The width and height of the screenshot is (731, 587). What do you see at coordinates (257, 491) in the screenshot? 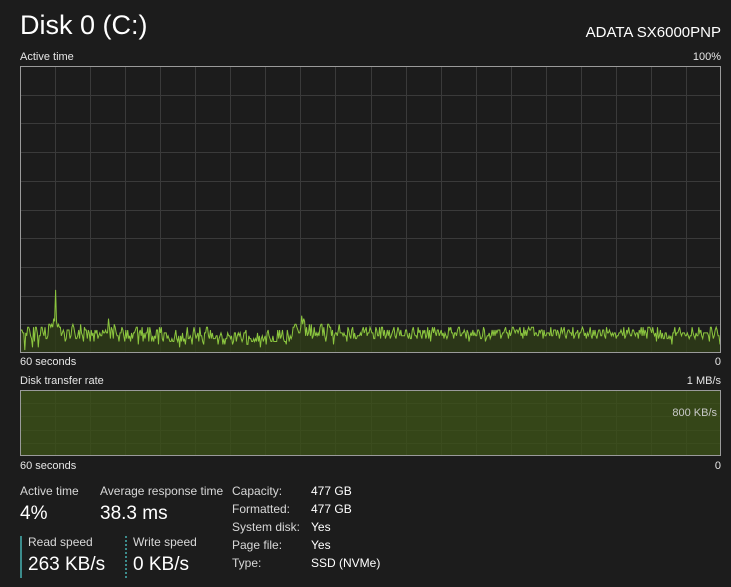
I see `property-label: Capacity:` at bounding box center [257, 491].